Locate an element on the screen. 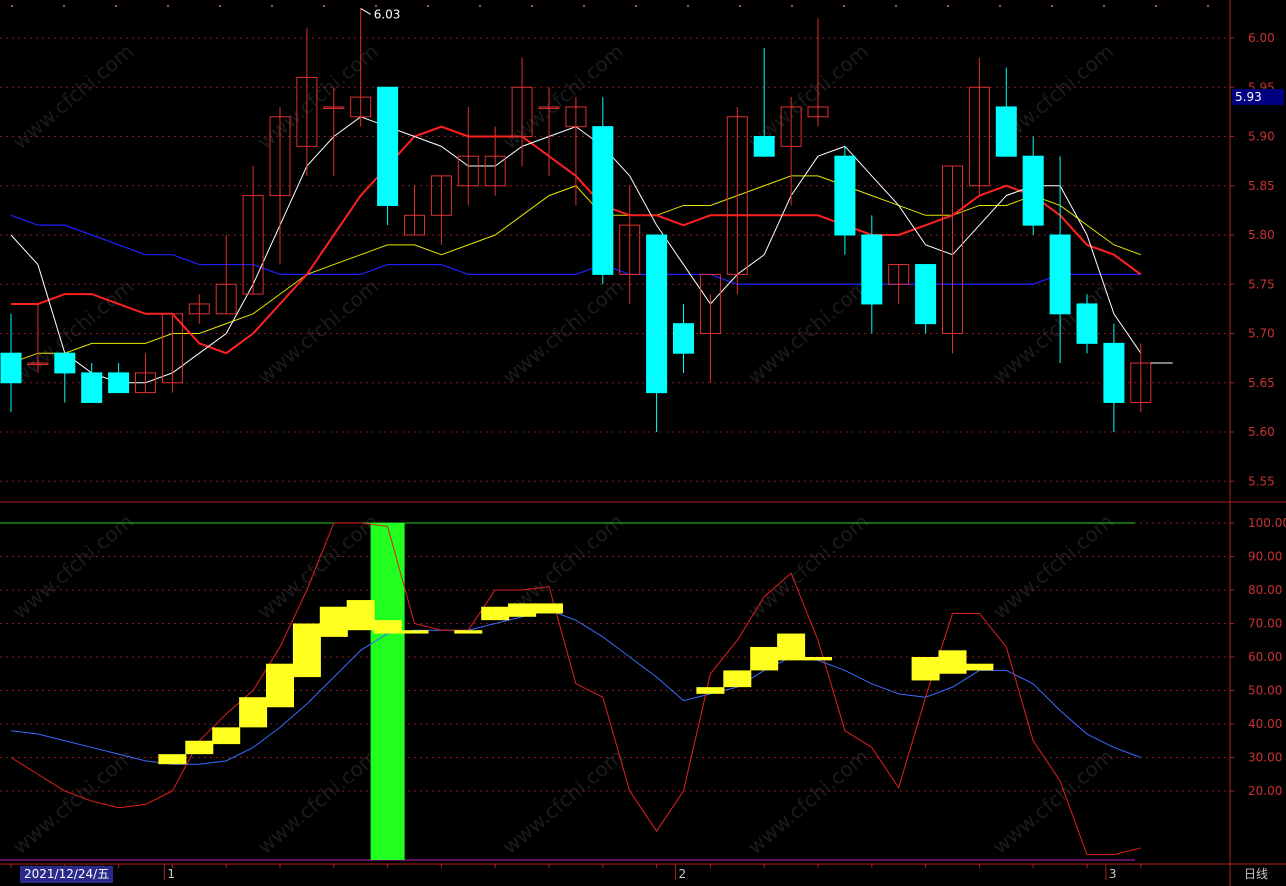 The height and width of the screenshot is (886, 1286). osc-tick-label: 70.00 is located at coordinates (1265, 624).